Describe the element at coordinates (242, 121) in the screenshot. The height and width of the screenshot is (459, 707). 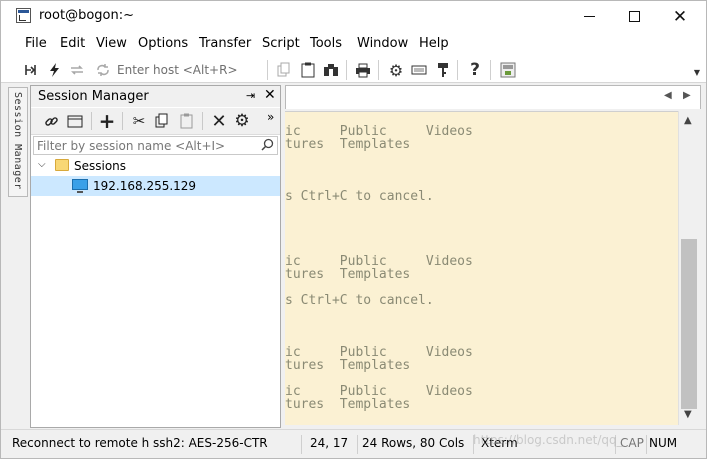
I see `session-settings-icon: ⚙` at that location.